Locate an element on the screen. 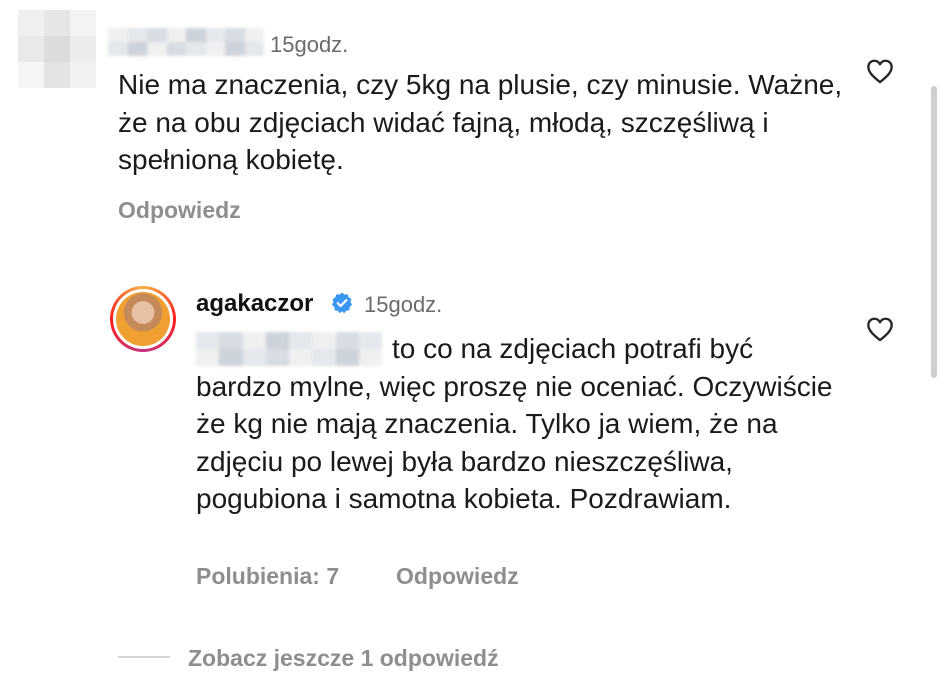 The image size is (947, 684). view-more-replies-button: Zobacz jeszcze 1 odpowiedź is located at coordinates (343, 658).